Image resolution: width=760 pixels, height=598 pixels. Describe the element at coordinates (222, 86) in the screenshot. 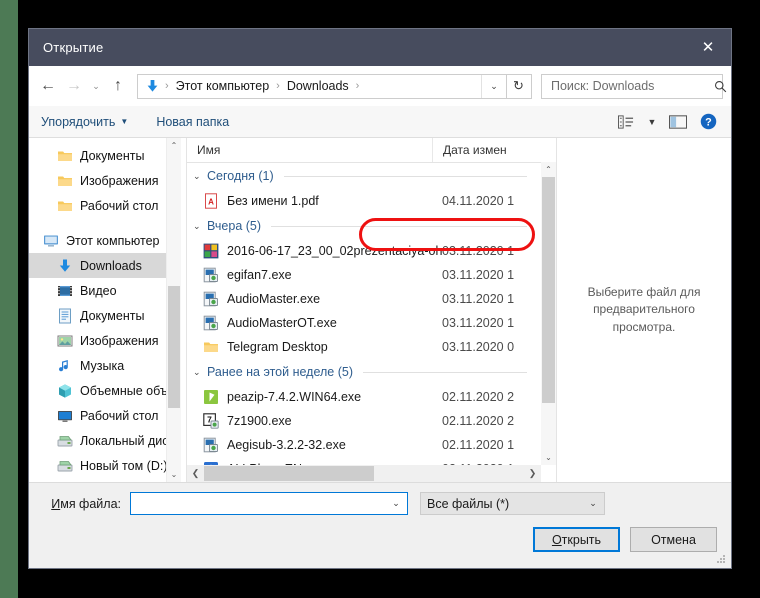

I see `breadcrumb-item-this-pc: Этот компьютер` at that location.